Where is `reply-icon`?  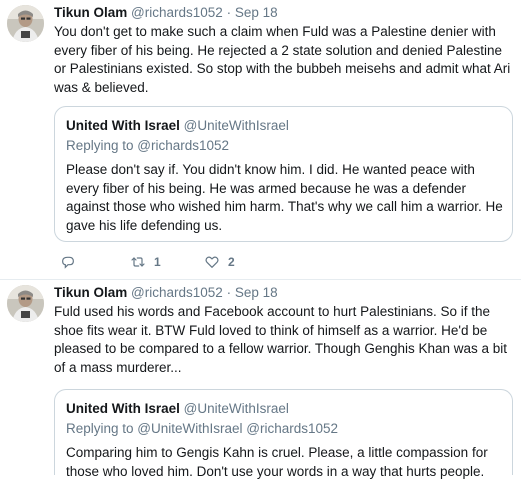
reply-icon is located at coordinates (68, 262).